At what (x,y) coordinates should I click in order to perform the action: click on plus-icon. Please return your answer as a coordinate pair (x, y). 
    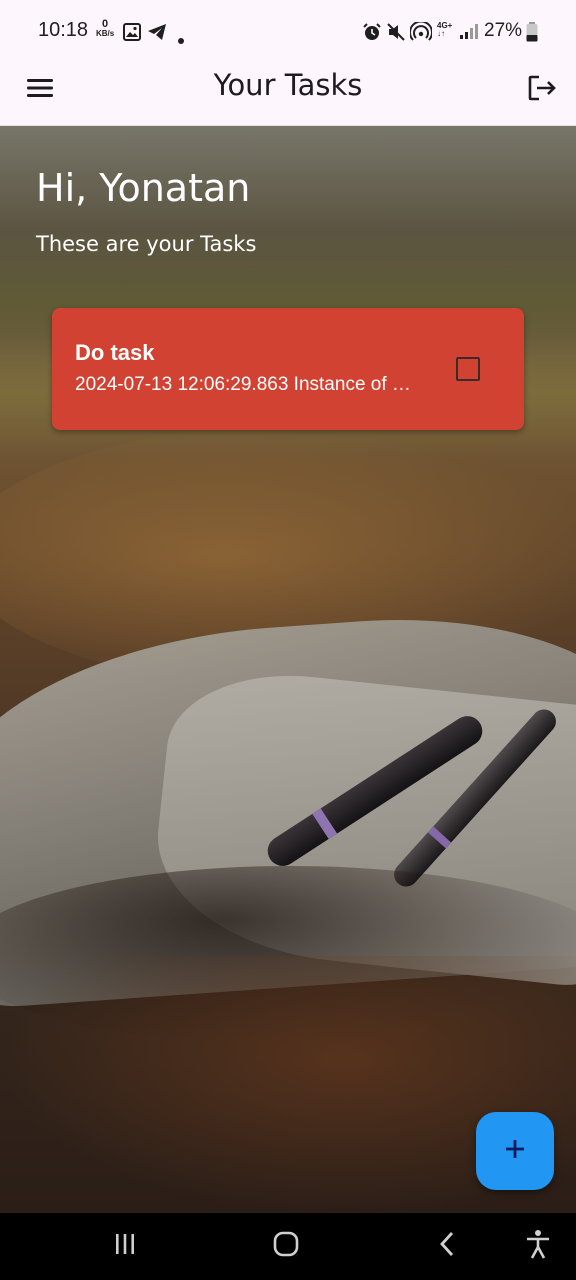
    Looking at the image, I should click on (515, 1151).